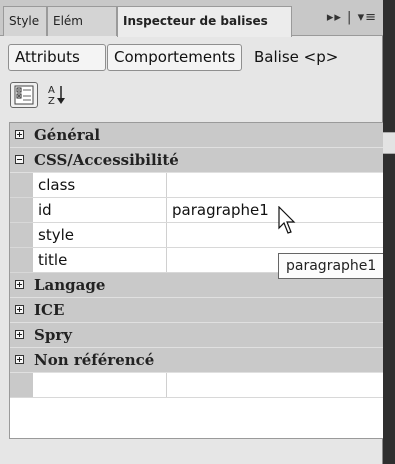  What do you see at coordinates (204, 21) in the screenshot?
I see `tab-tag-inspector: Inspecteur de balises` at bounding box center [204, 21].